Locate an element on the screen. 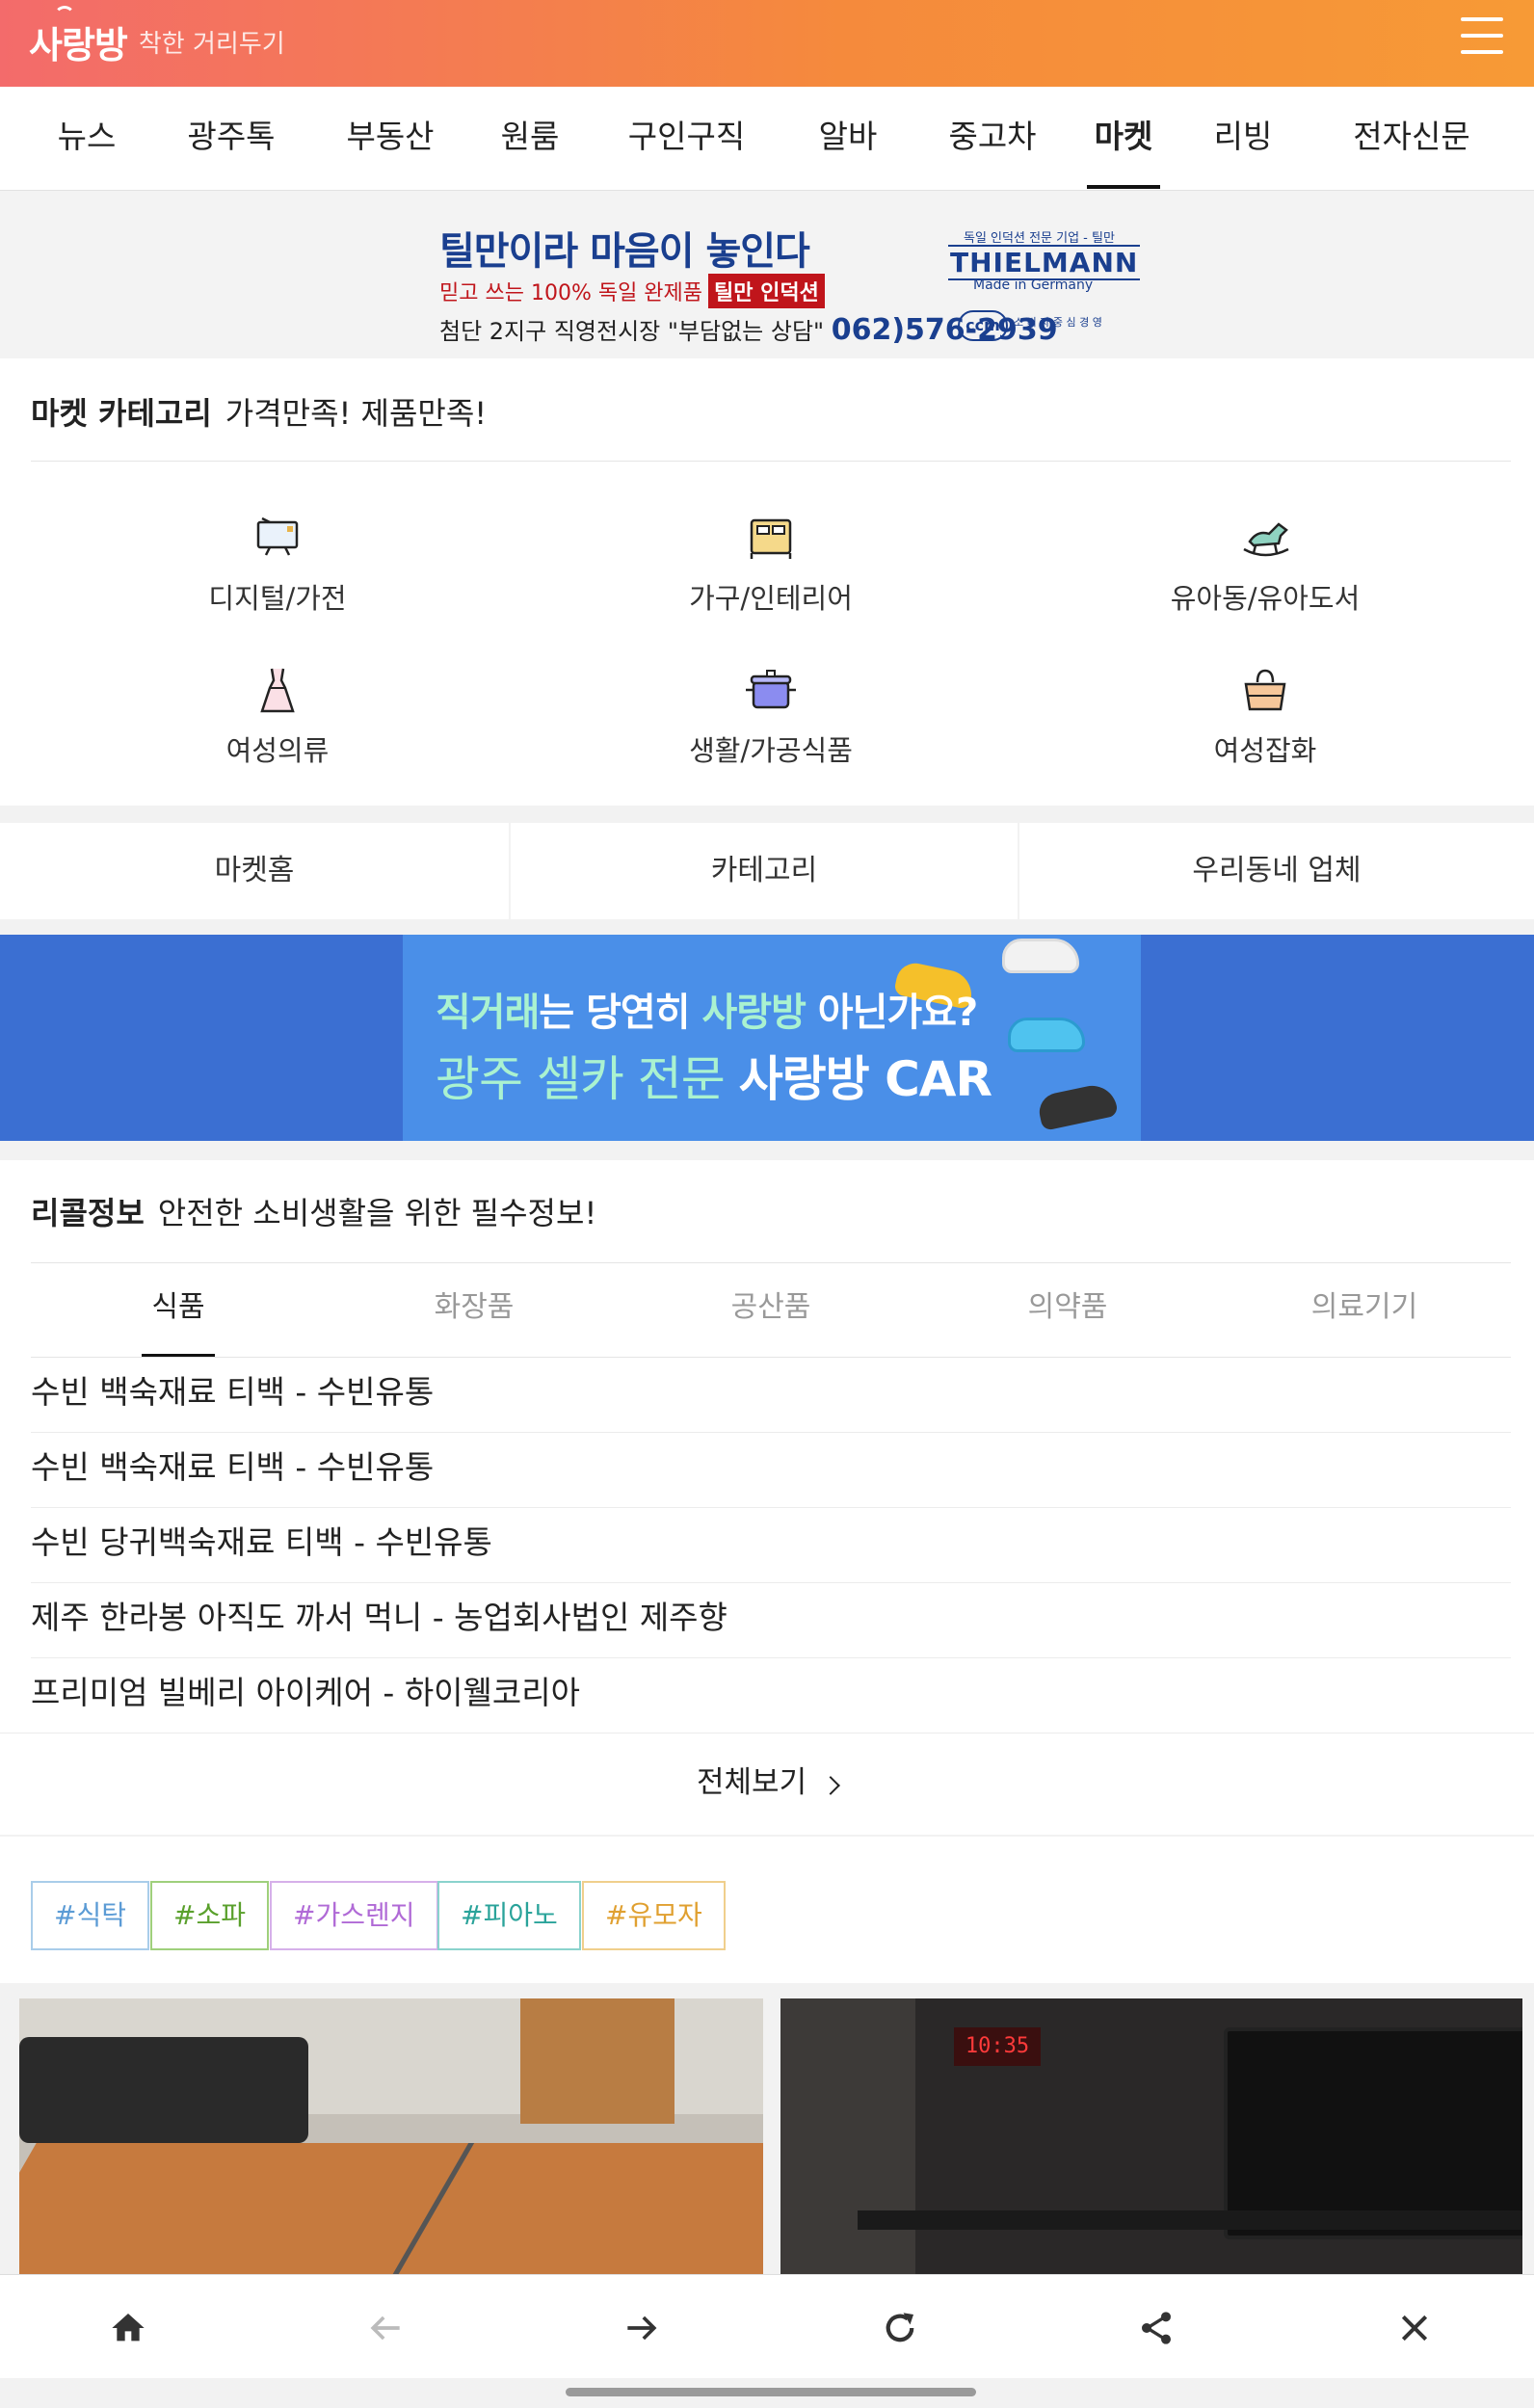 Image resolution: width=1534 pixels, height=2408 pixels. nav-item-enewspaper: 전자신문 is located at coordinates (1412, 139).